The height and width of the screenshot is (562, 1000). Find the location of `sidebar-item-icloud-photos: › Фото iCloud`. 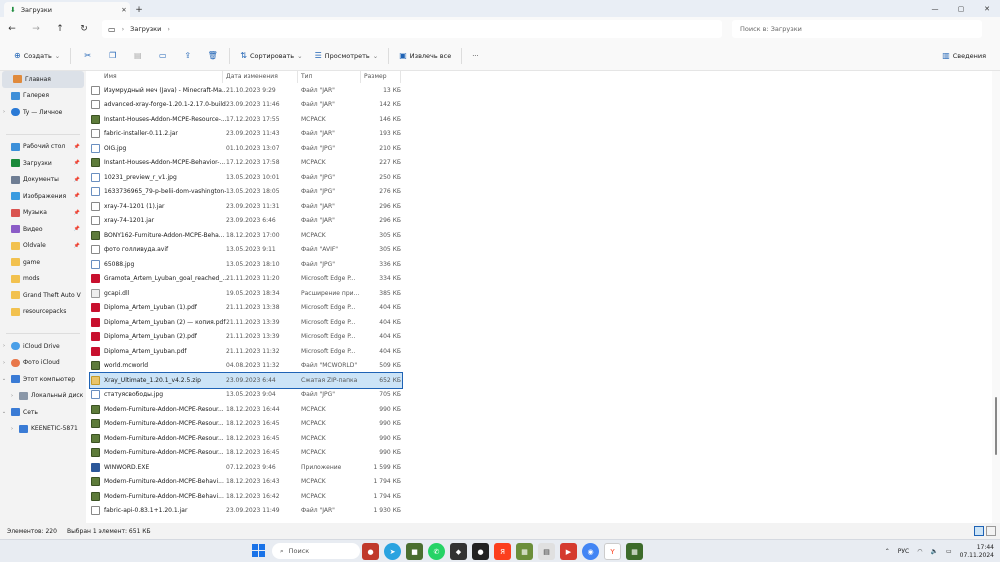

sidebar-item-icloud-photos: › Фото iCloud is located at coordinates (43, 363).